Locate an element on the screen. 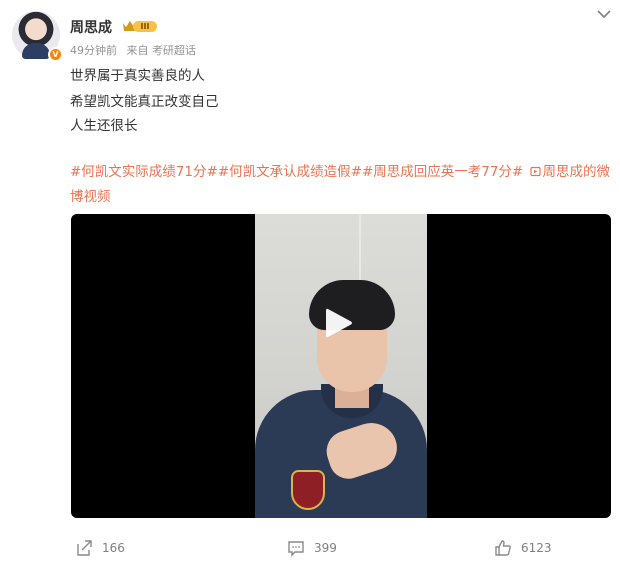 The width and height of the screenshot is (620, 566). post-time: 49分钟前 is located at coordinates (93, 50).